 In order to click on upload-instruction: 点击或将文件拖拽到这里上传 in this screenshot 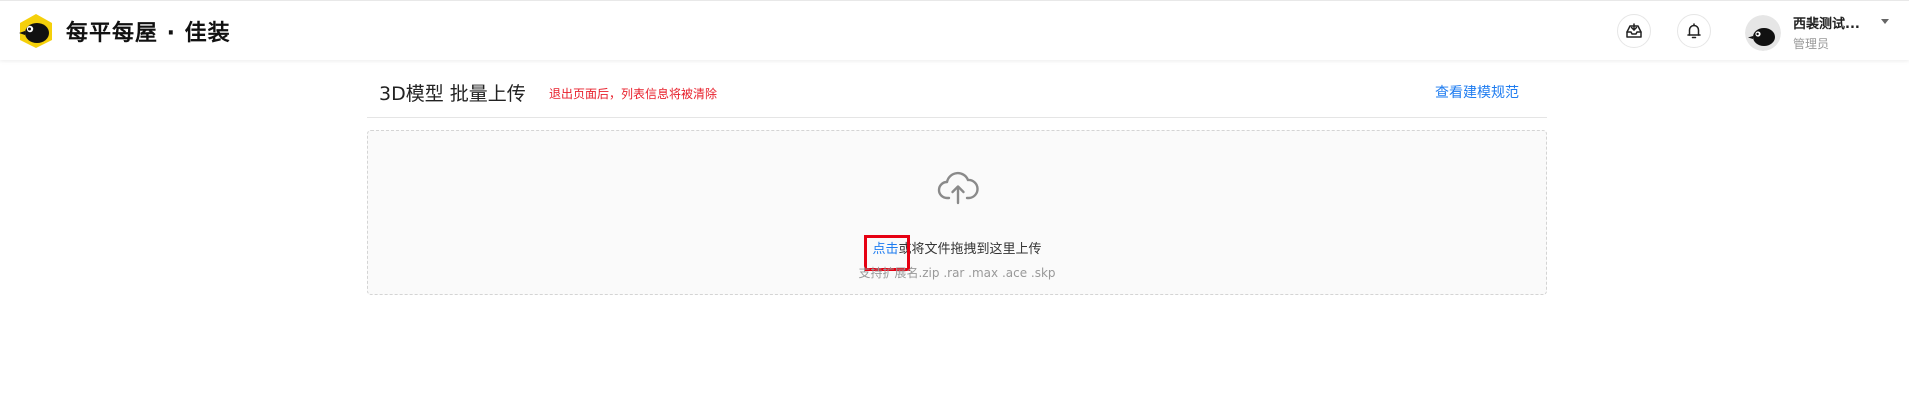, I will do `click(957, 247)`.